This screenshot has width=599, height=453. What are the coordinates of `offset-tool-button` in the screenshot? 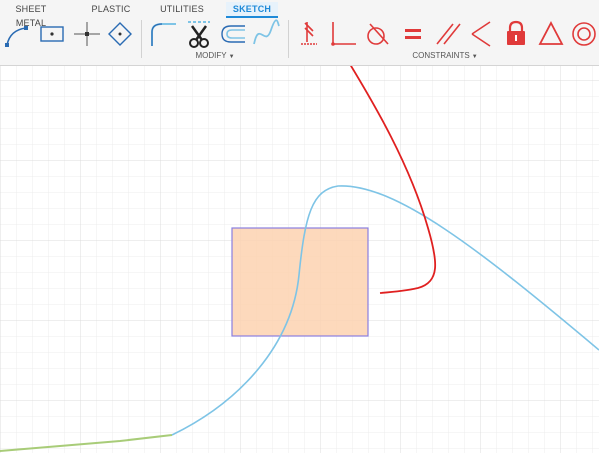 It's located at (232, 35).